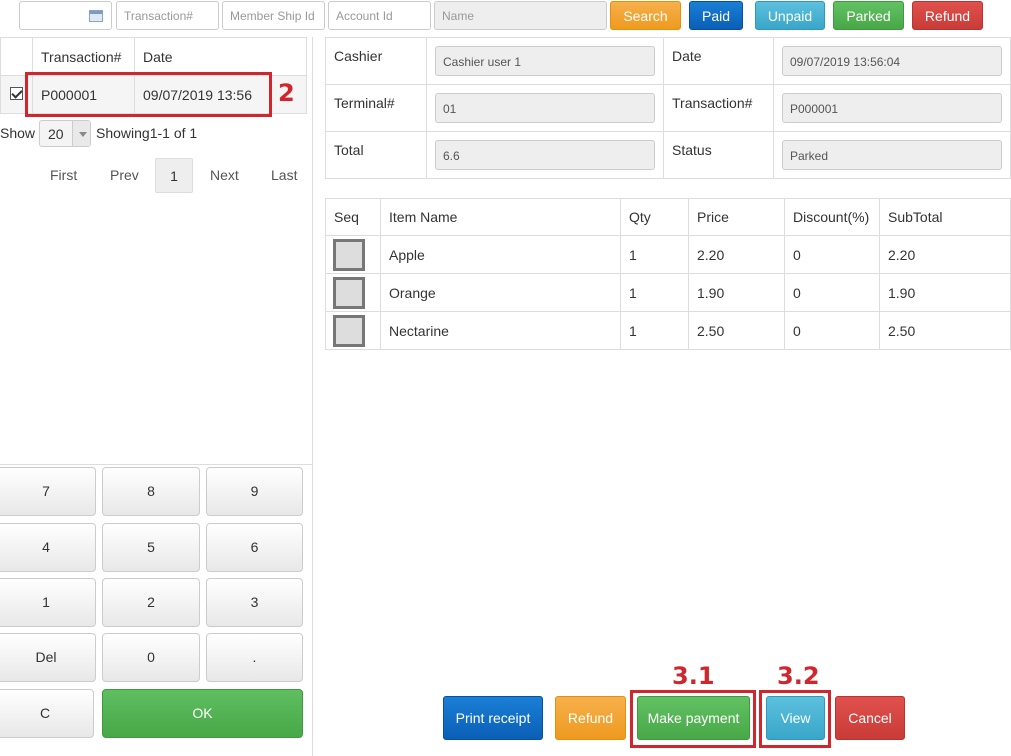 This screenshot has height=756, width=1011. Describe the element at coordinates (65, 15) in the screenshot. I see `date-filter-input` at that location.